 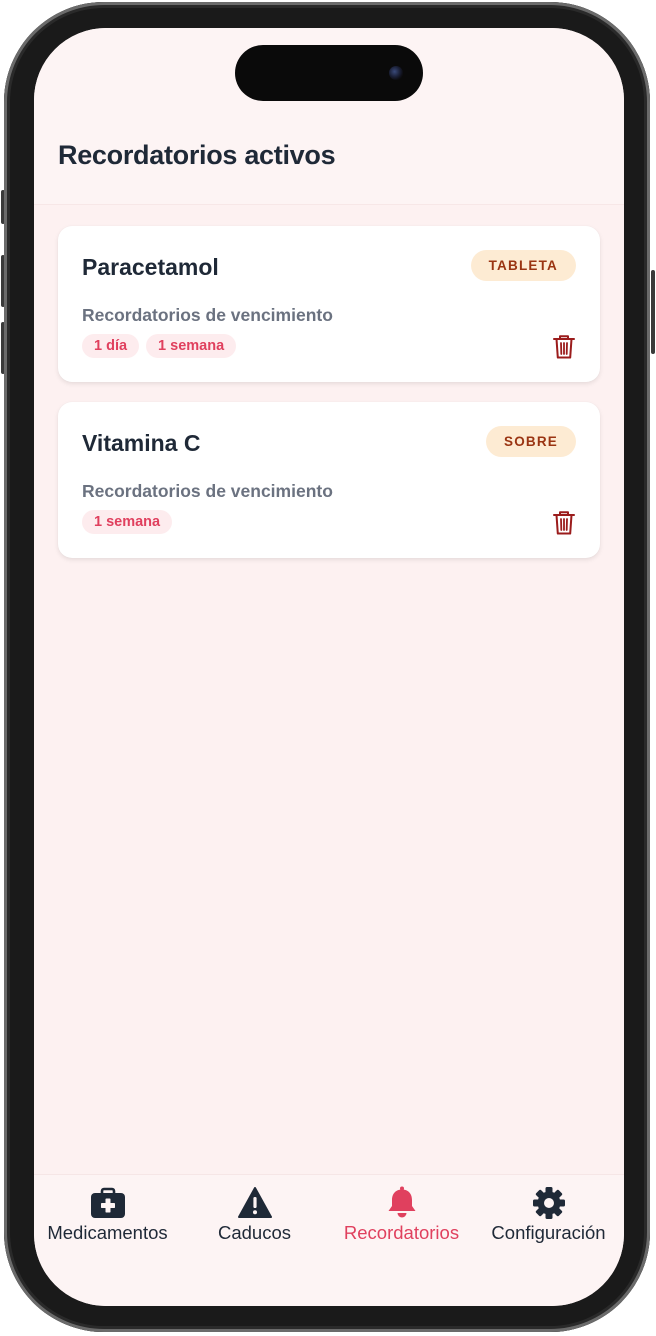 What do you see at coordinates (329, 73) in the screenshot?
I see `dynamic-island` at bounding box center [329, 73].